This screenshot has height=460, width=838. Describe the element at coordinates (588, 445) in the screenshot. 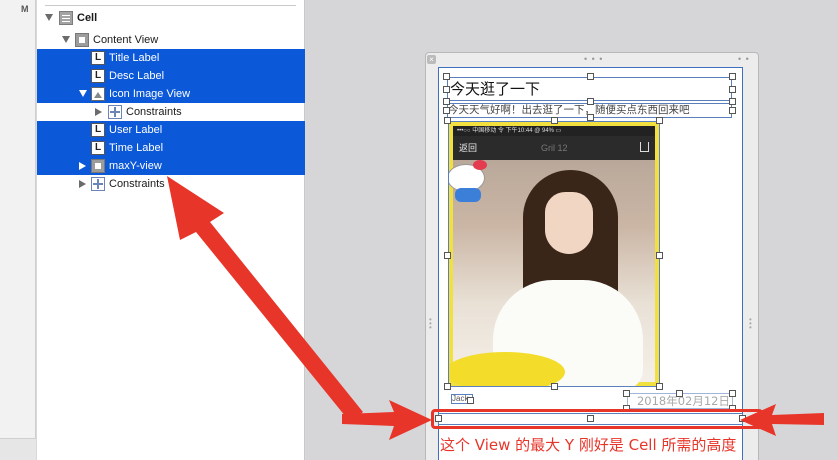

I see `annotation-text: 这个 View 的最大 Y 刚好是 Cell 所需的高度` at that location.